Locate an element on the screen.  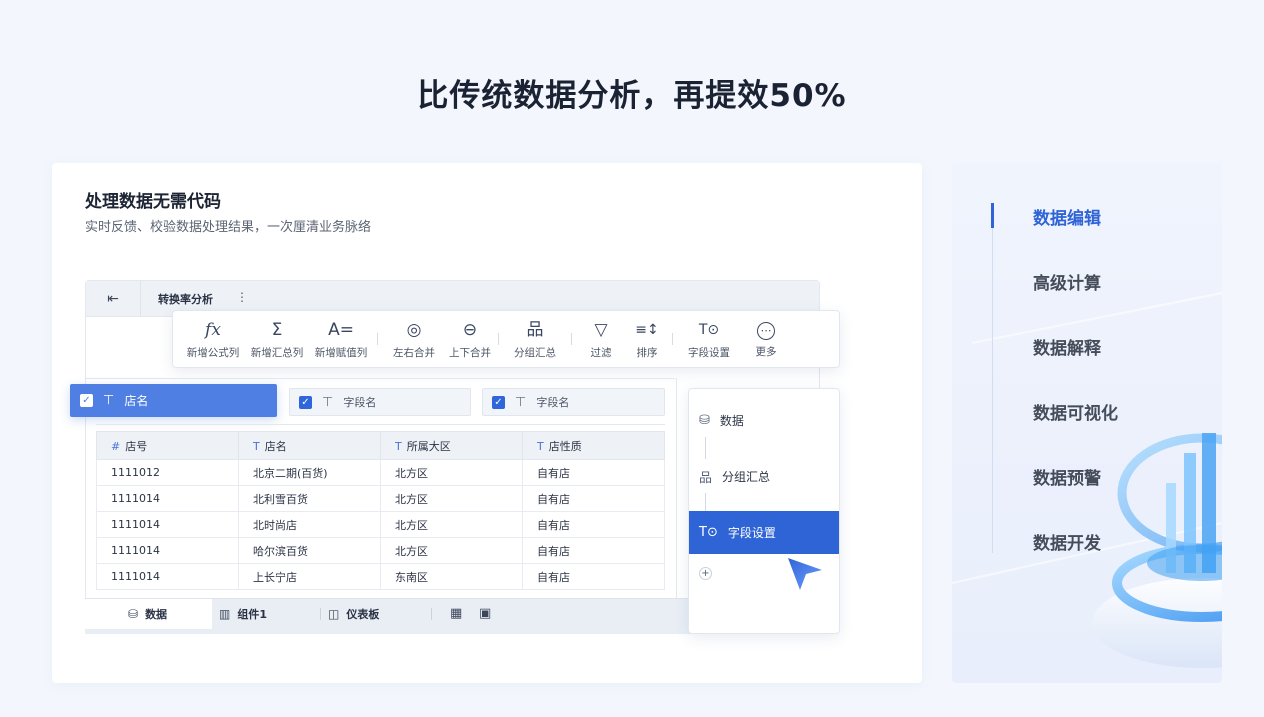
tool-sort: ≡↕ 排序 is located at coordinates (647, 339).